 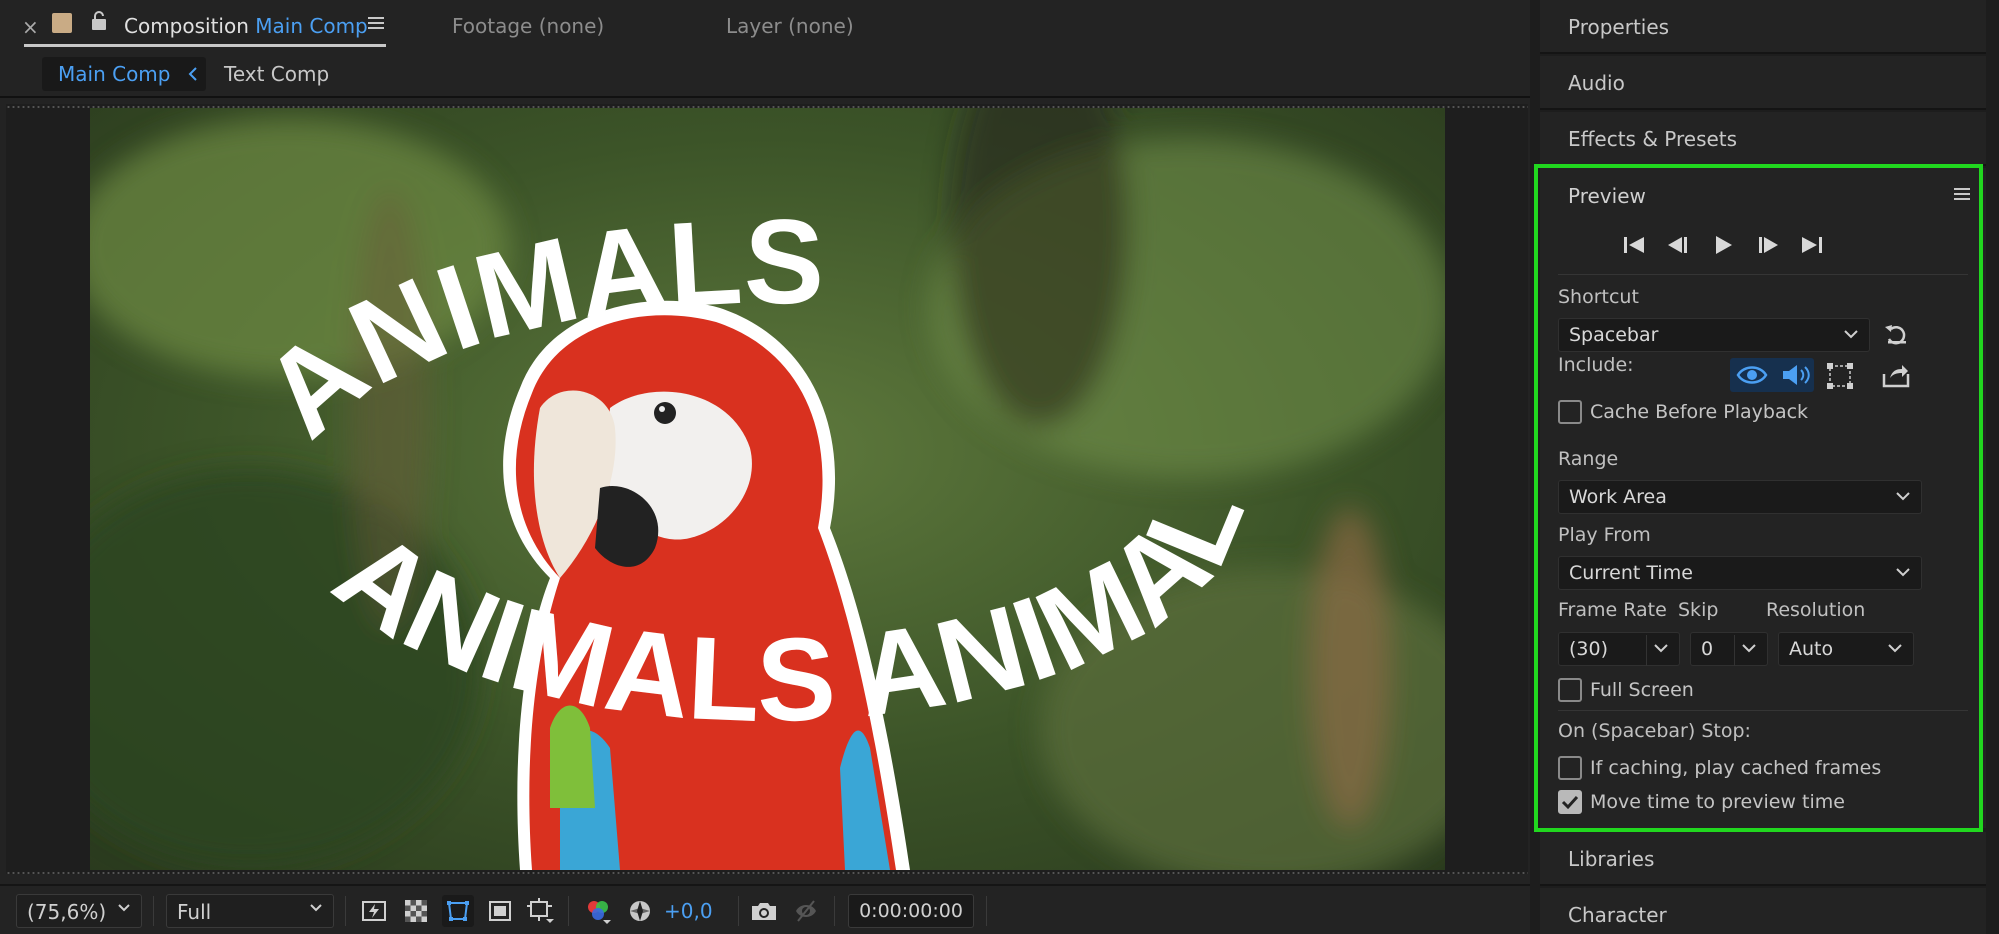 What do you see at coordinates (1714, 335) in the screenshot?
I see `shortcut-dropdown: Spacebar` at bounding box center [1714, 335].